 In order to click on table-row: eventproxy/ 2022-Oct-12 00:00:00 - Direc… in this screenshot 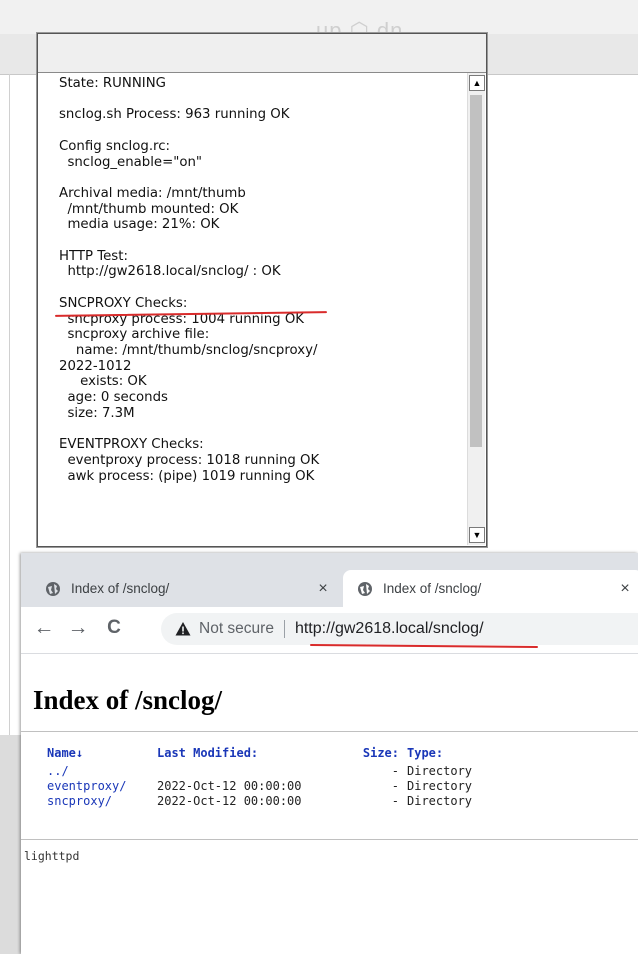, I will do `click(287, 786)`.